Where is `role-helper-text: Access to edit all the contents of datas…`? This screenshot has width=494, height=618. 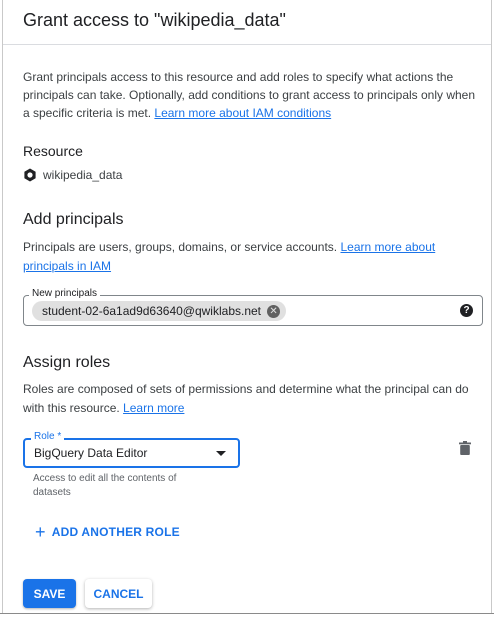 role-helper-text: Access to edit all the contents of datas… is located at coordinates (105, 485).